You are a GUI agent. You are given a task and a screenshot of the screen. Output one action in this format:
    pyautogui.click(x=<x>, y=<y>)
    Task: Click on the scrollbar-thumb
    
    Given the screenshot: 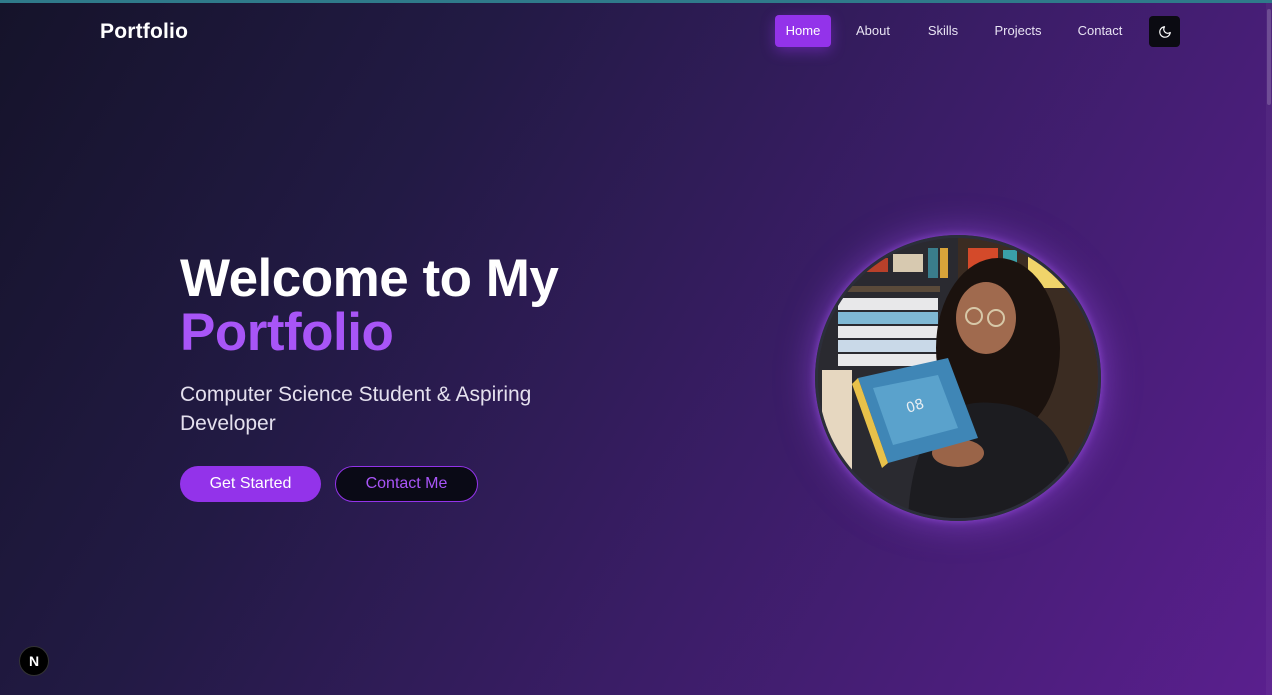 What is the action you would take?
    pyautogui.click(x=1269, y=57)
    